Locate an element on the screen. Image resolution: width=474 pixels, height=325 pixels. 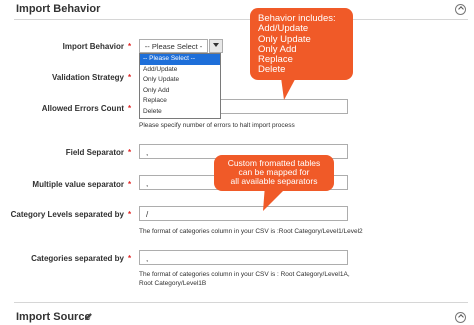
dropdown-option: Only Add is located at coordinates (180, 91).